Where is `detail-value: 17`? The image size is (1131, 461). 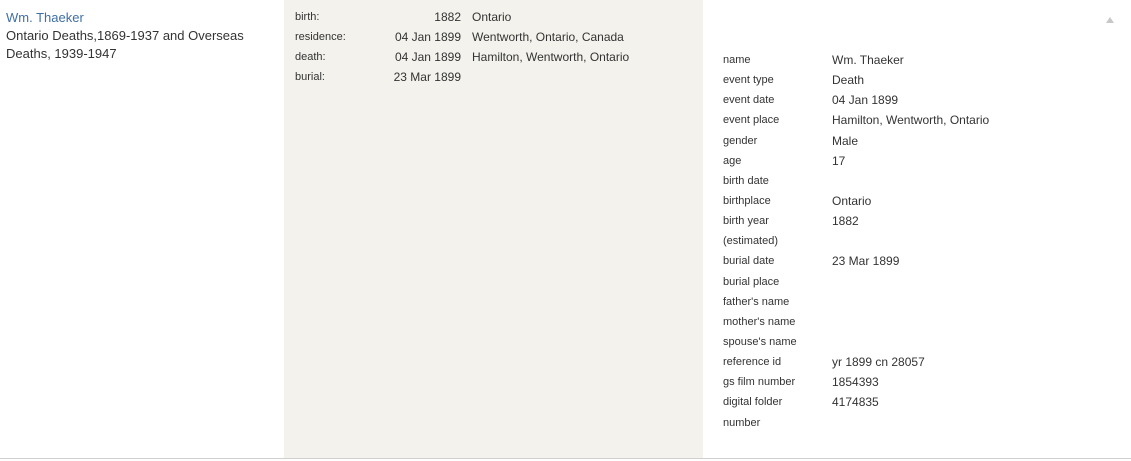
detail-value: 17 is located at coordinates (839, 160).